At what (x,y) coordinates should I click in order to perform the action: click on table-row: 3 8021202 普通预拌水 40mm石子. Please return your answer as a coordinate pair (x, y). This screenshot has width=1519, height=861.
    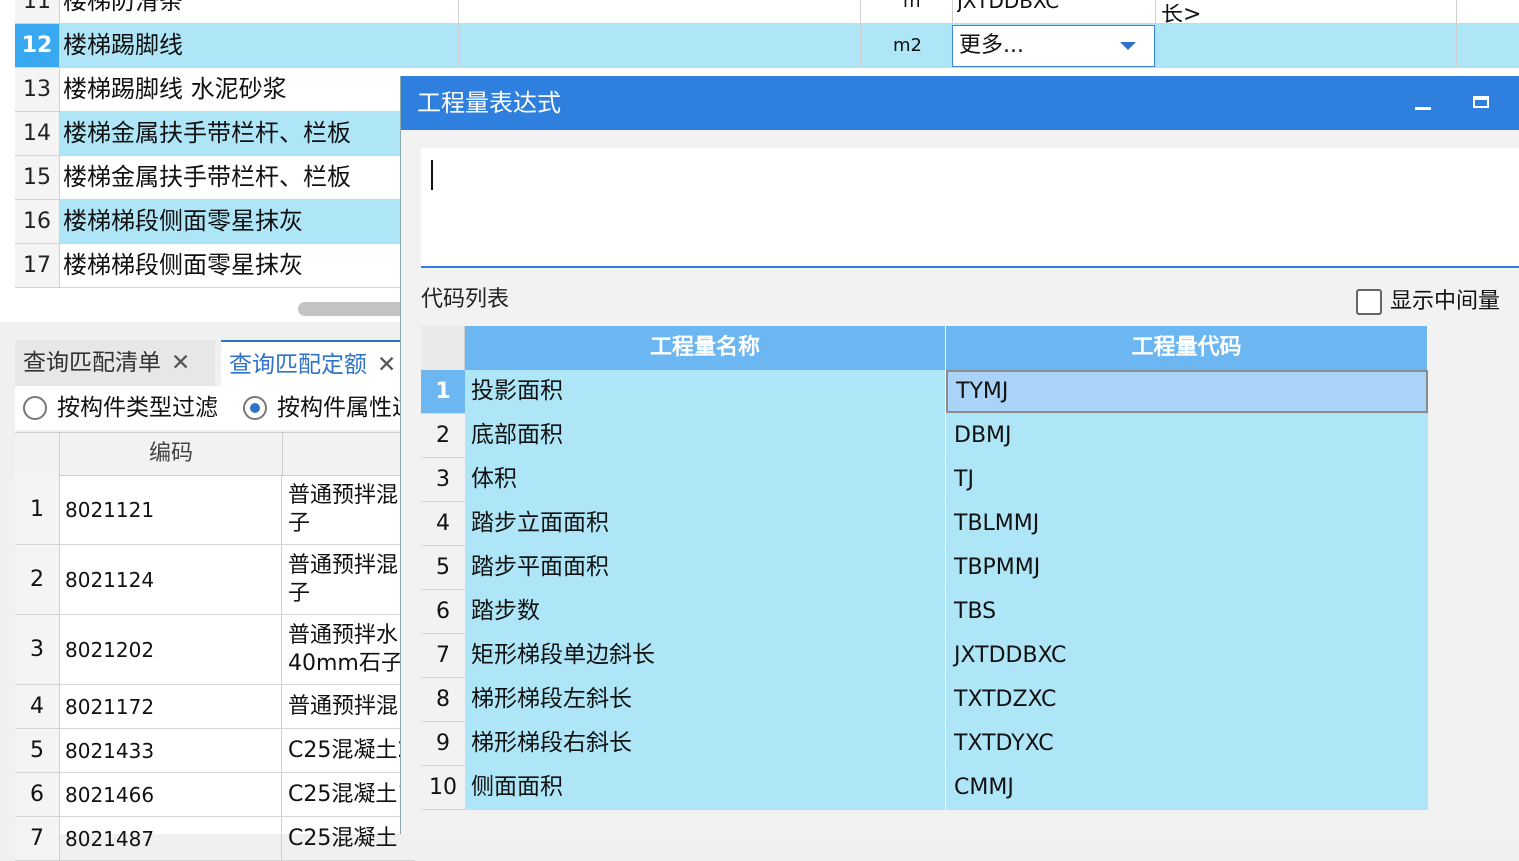
    Looking at the image, I should click on (215, 650).